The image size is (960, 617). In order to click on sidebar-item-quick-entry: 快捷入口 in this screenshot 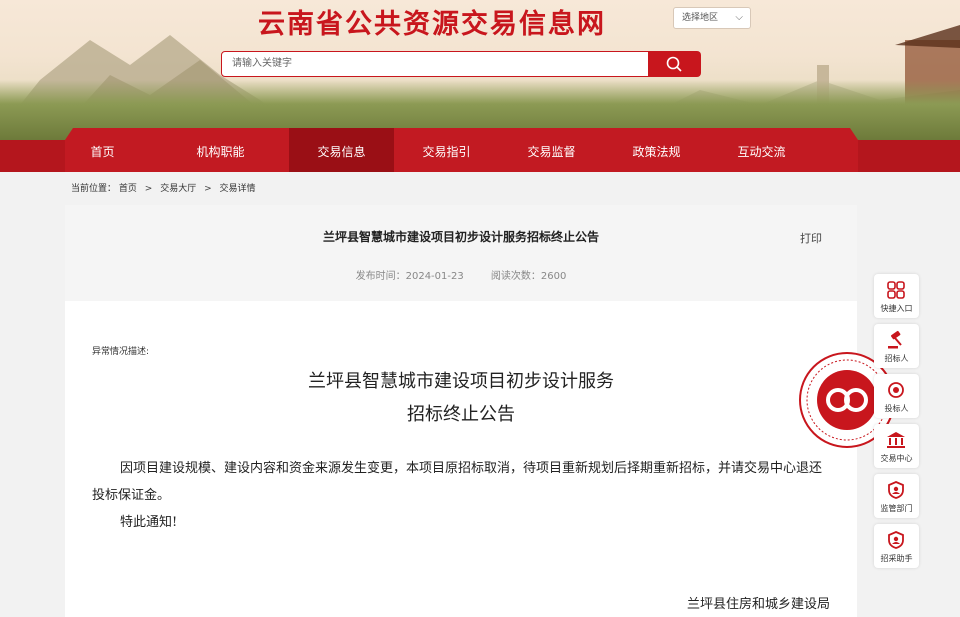, I will do `click(896, 296)`.